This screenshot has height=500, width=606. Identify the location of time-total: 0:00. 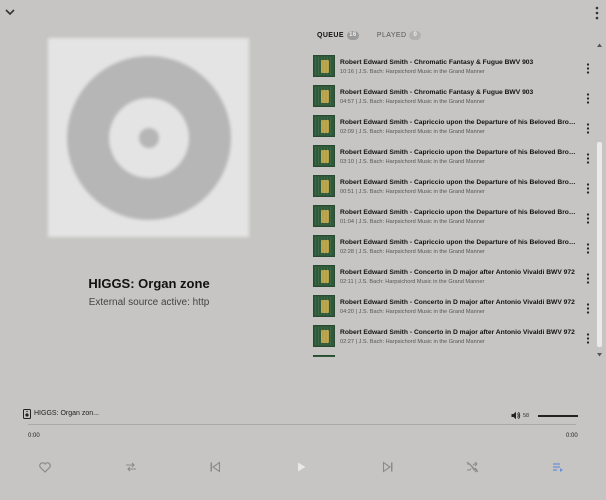
(572, 436).